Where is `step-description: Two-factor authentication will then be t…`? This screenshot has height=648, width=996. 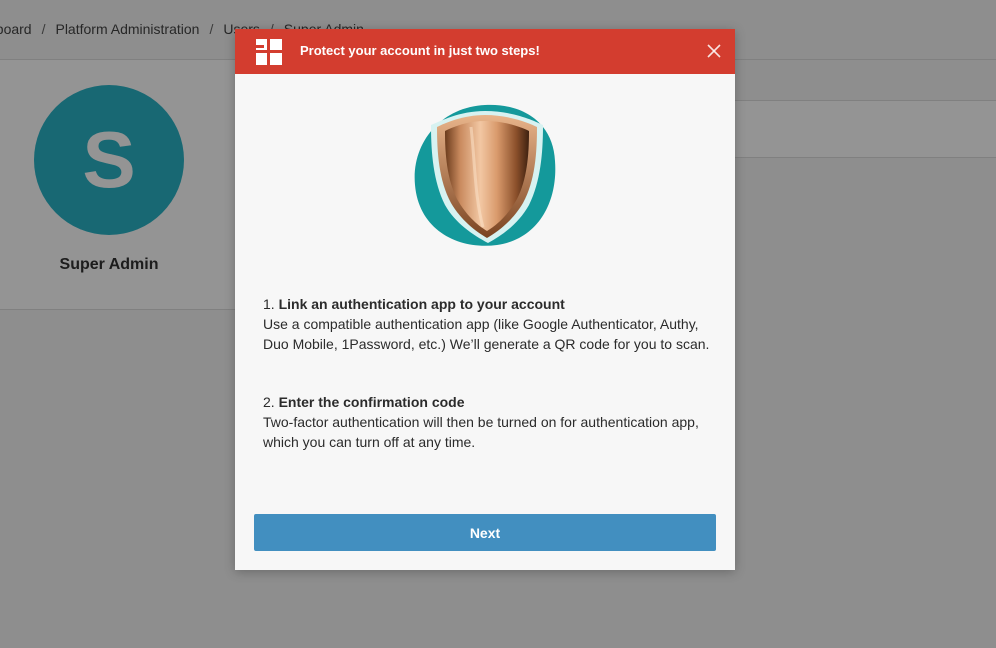 step-description: Two-factor authentication will then be t… is located at coordinates (481, 432).